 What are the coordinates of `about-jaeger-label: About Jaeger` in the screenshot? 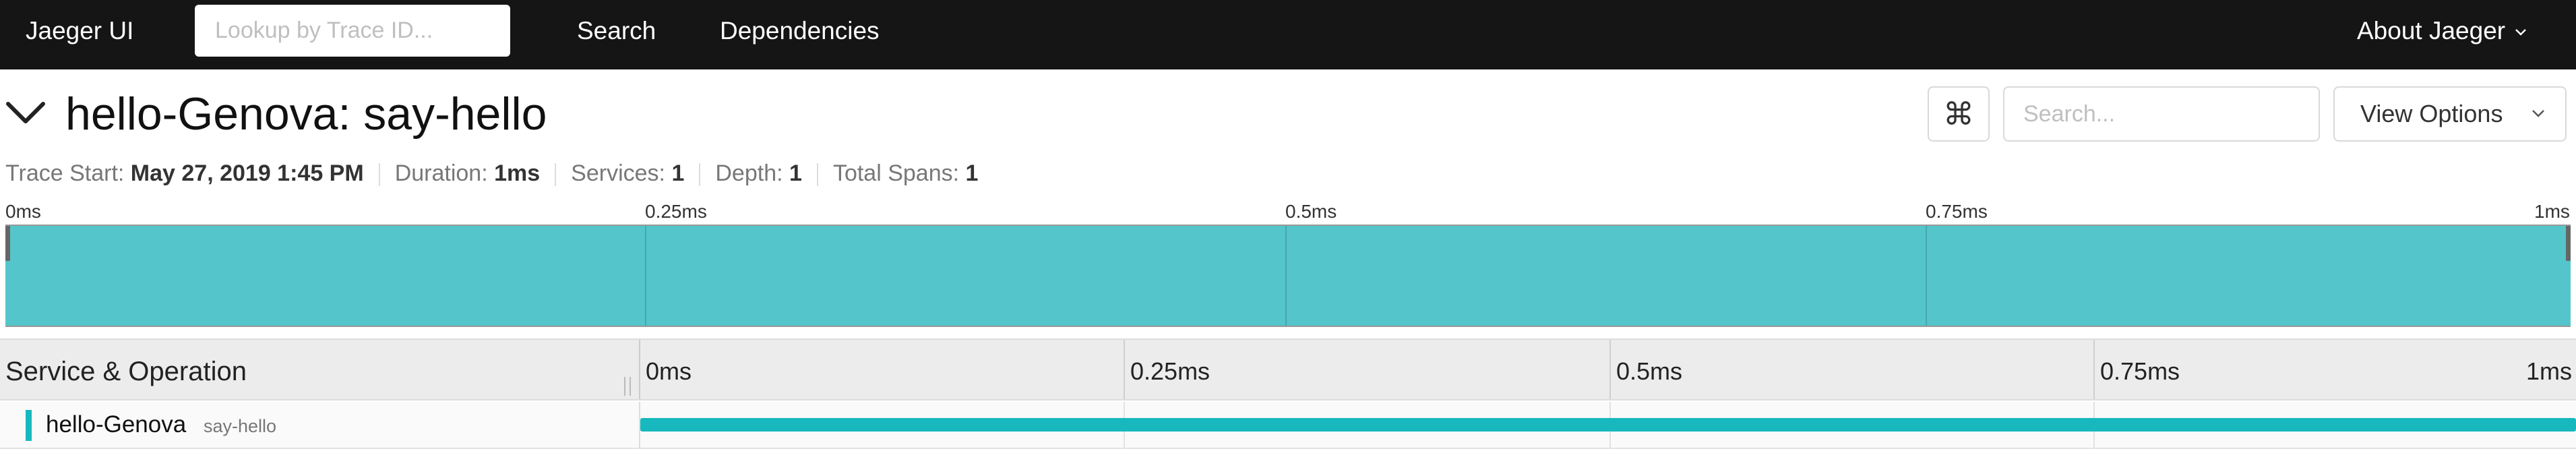 It's located at (2431, 31).